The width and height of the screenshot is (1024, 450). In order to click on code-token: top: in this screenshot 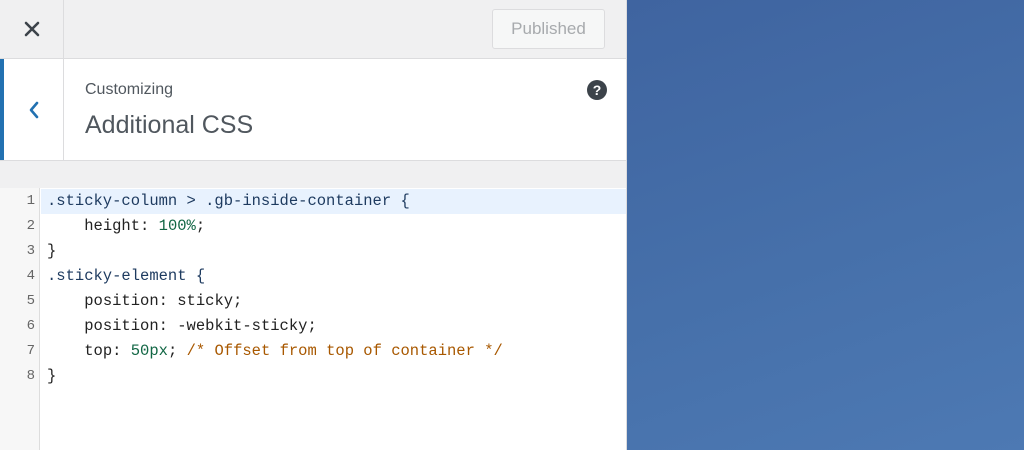, I will do `click(107, 351)`.